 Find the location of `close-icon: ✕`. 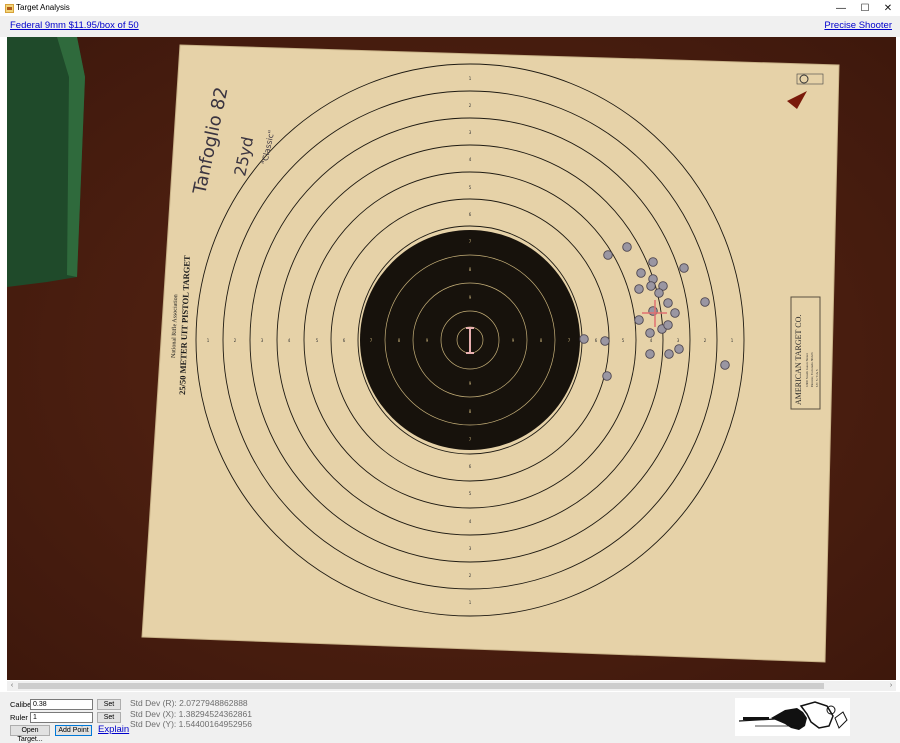

close-icon: ✕ is located at coordinates (888, 8).